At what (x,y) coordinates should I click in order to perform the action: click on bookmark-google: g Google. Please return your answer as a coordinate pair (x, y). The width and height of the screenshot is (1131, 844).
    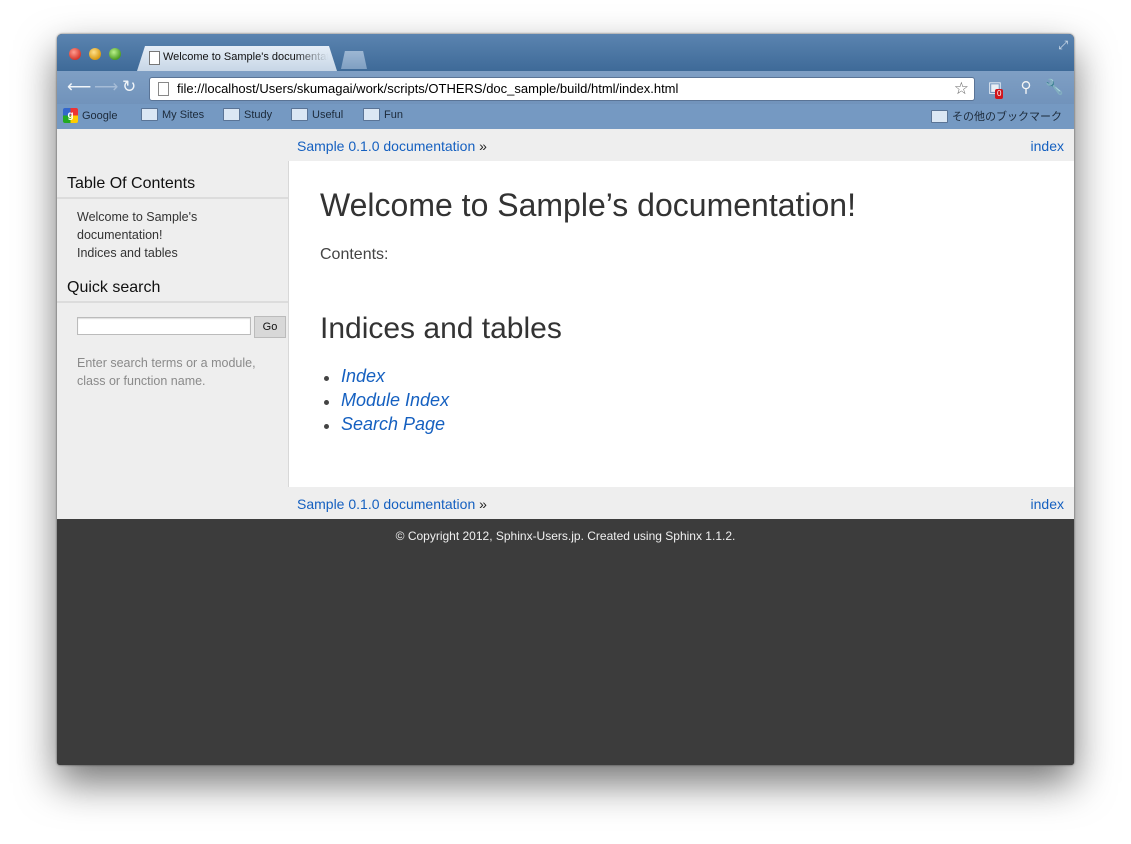
    Looking at the image, I should click on (90, 115).